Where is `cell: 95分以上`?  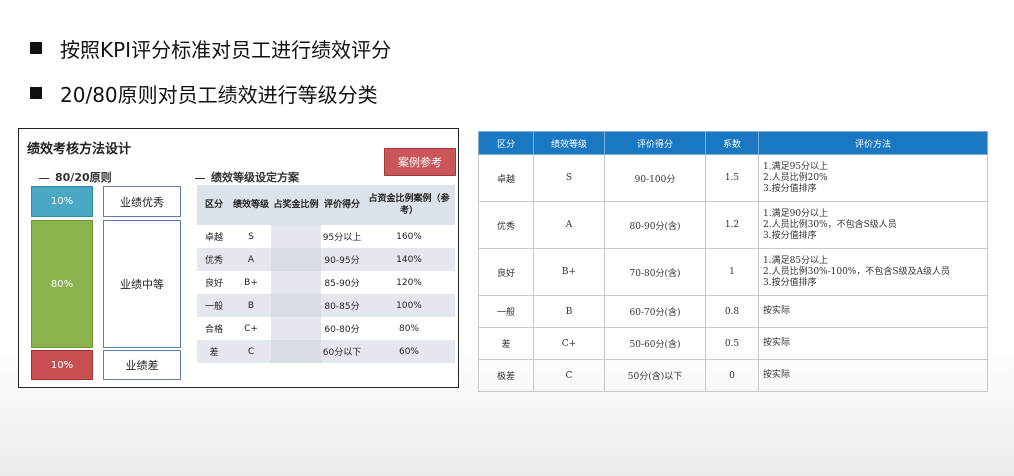 cell: 95分以上 is located at coordinates (342, 238).